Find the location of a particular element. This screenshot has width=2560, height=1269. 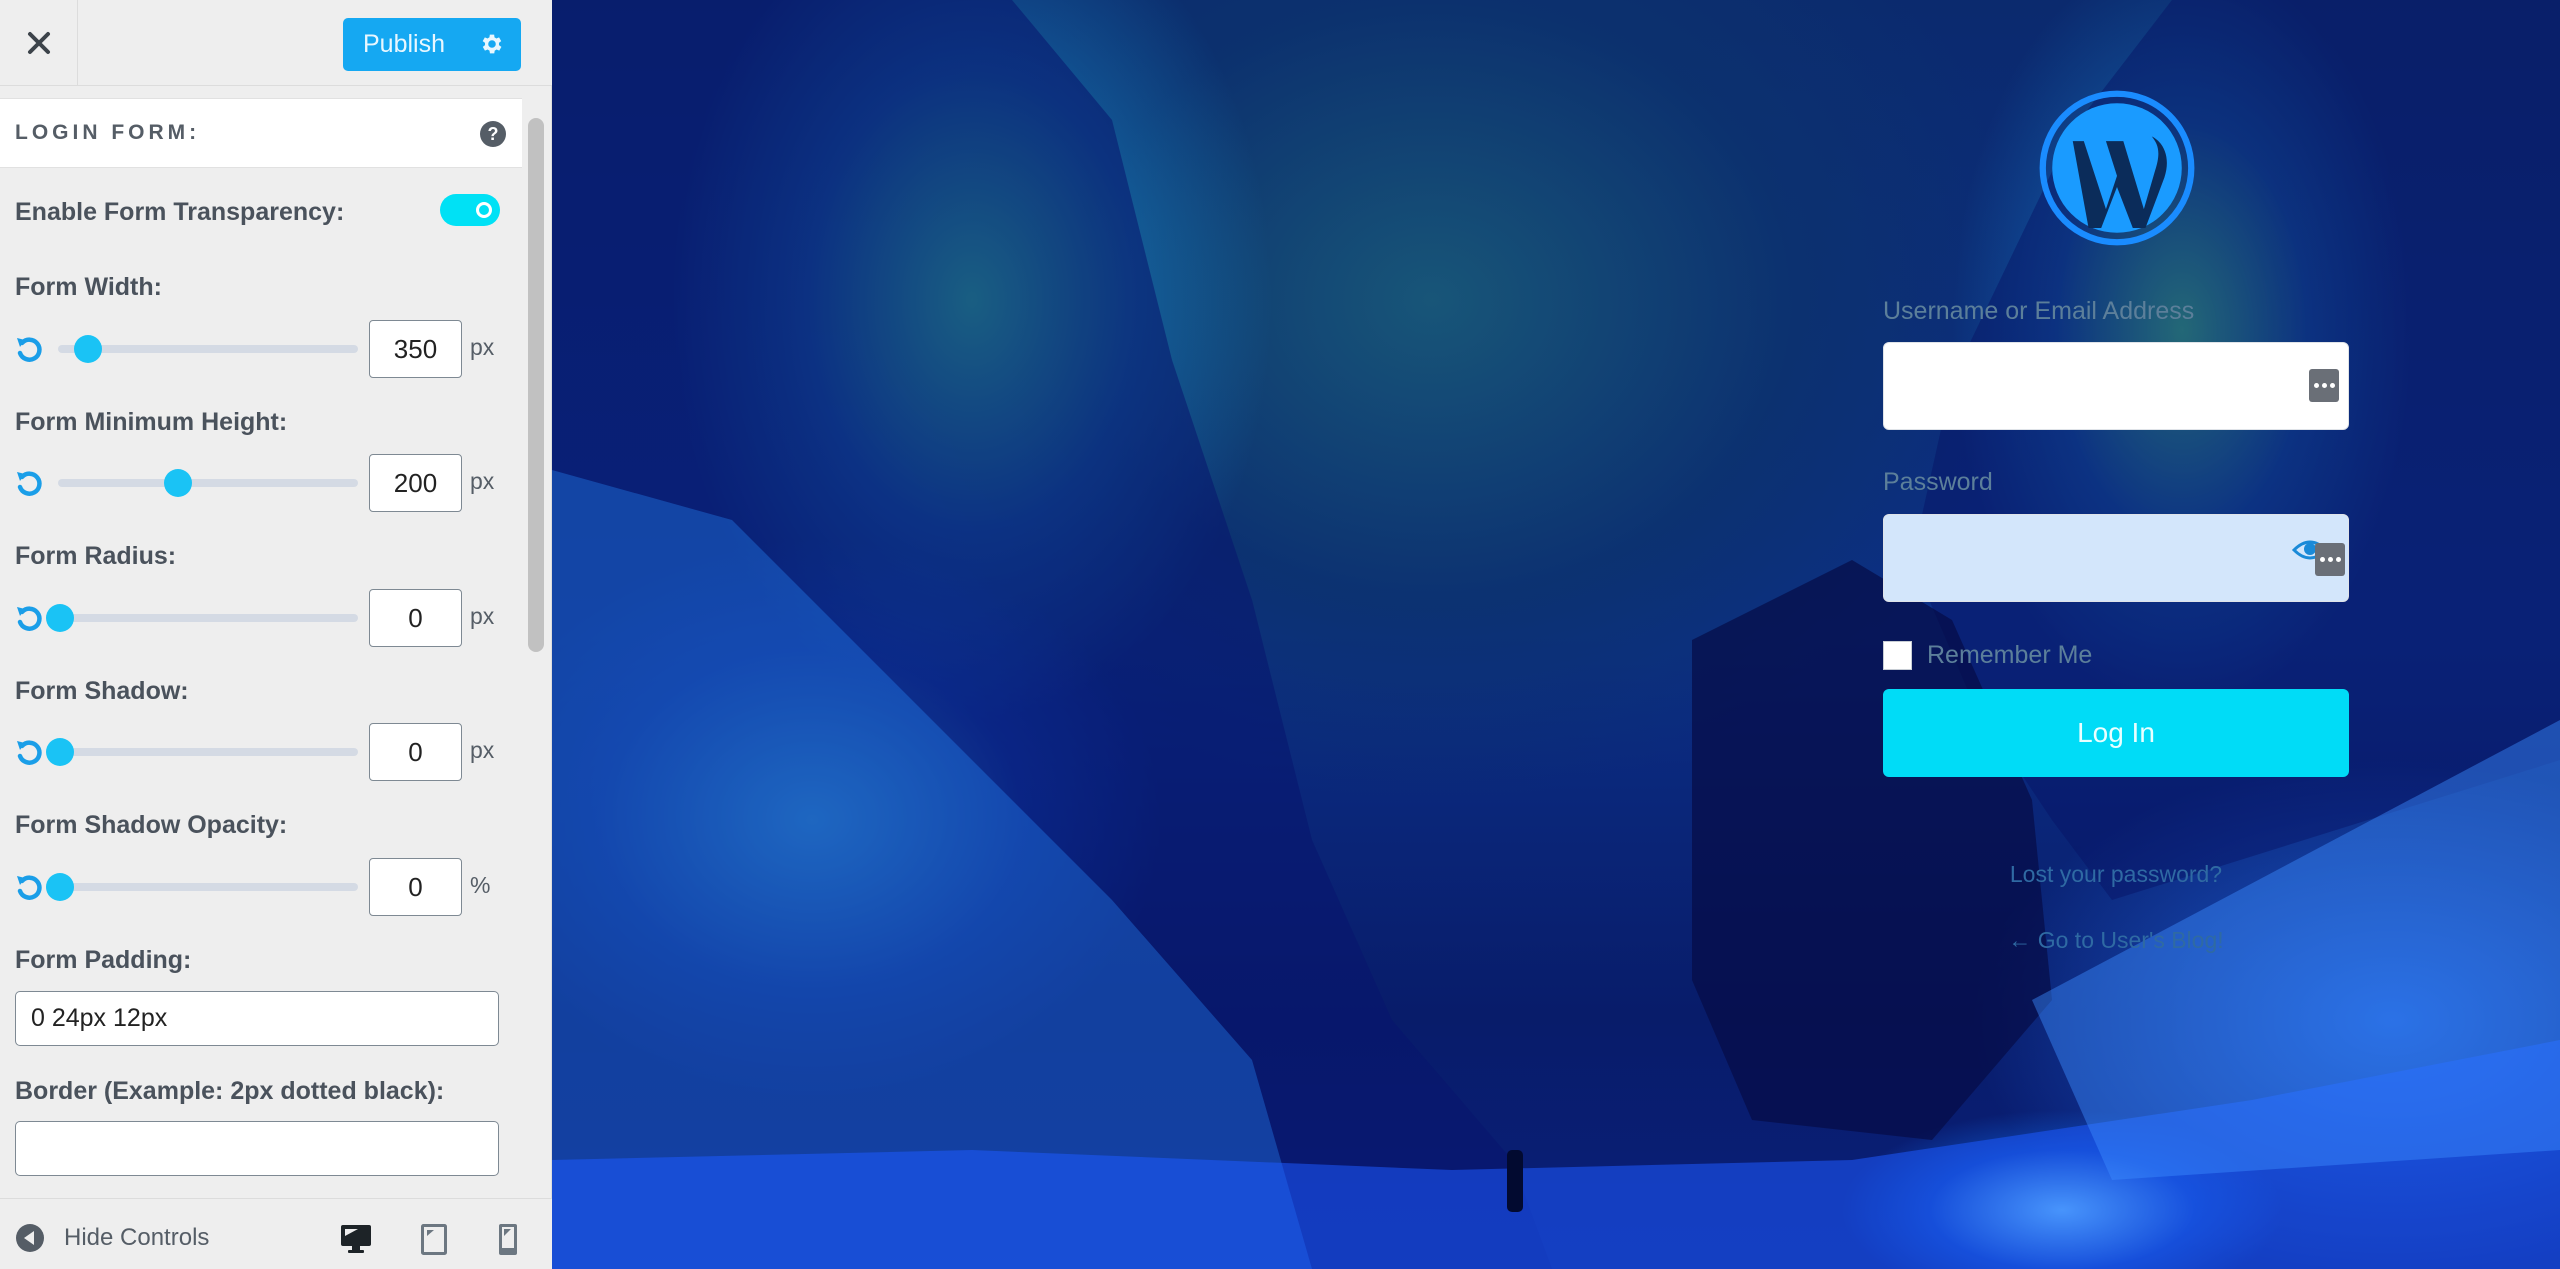

hide-controls-button: Hide Controls is located at coordinates (112, 1238).